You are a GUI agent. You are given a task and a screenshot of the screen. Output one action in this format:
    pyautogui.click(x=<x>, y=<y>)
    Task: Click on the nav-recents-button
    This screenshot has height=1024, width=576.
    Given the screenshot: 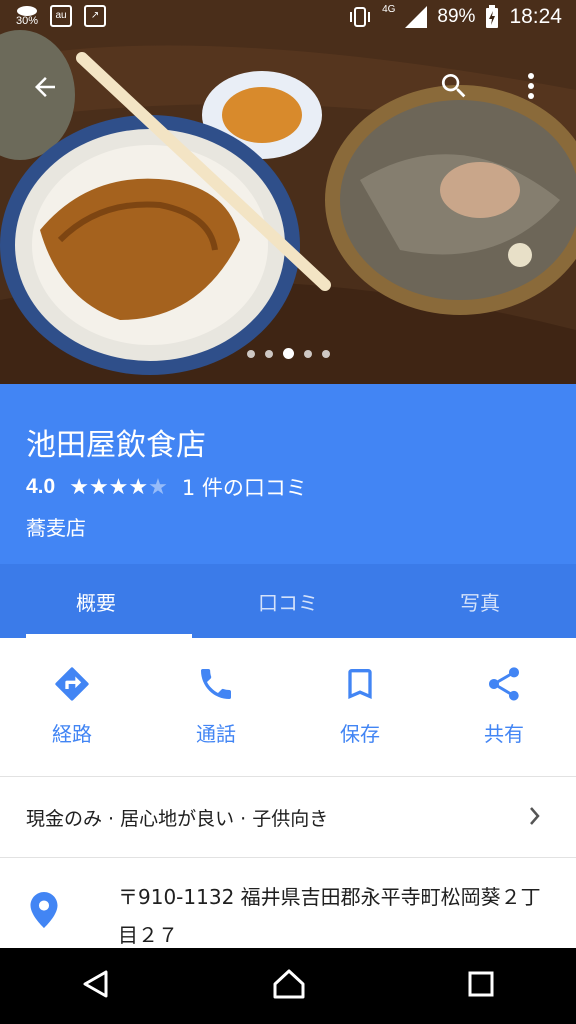 What is the action you would take?
    pyautogui.click(x=481, y=986)
    